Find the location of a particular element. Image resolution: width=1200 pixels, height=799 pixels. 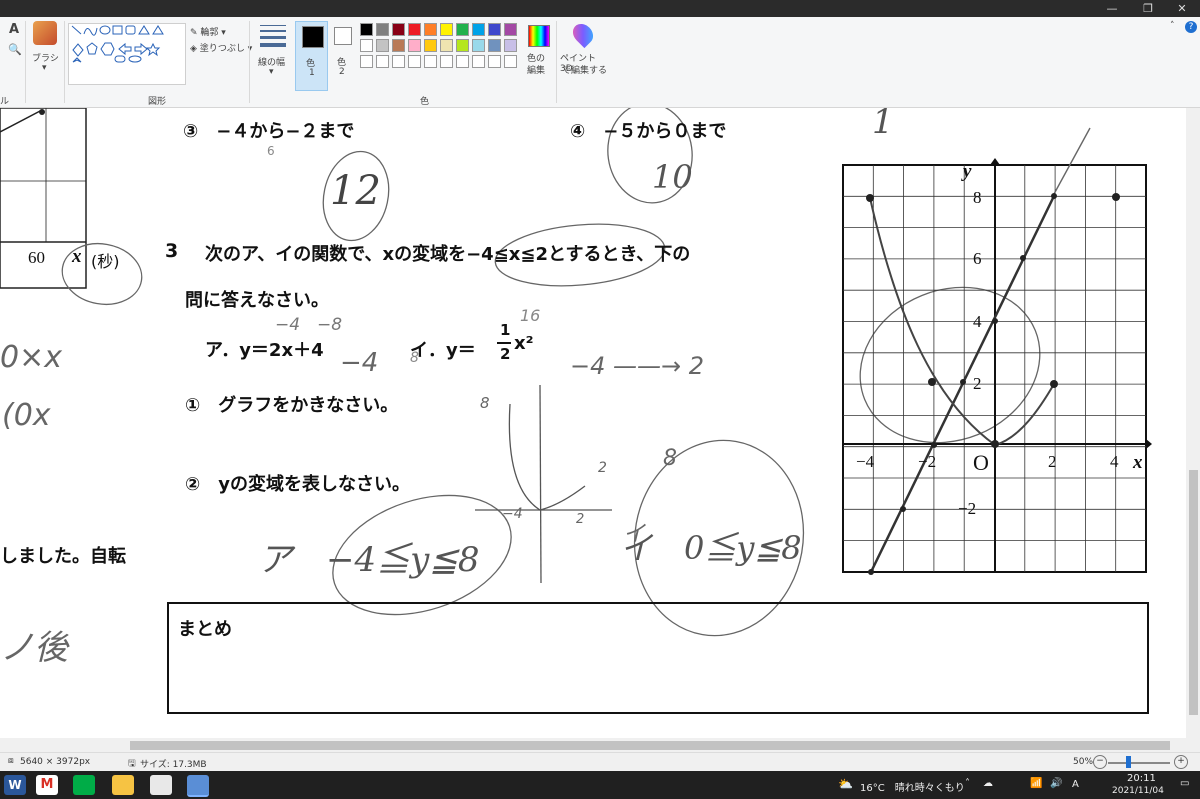

handwritten-m48: −4 −8 is located at coordinates (309, 325).